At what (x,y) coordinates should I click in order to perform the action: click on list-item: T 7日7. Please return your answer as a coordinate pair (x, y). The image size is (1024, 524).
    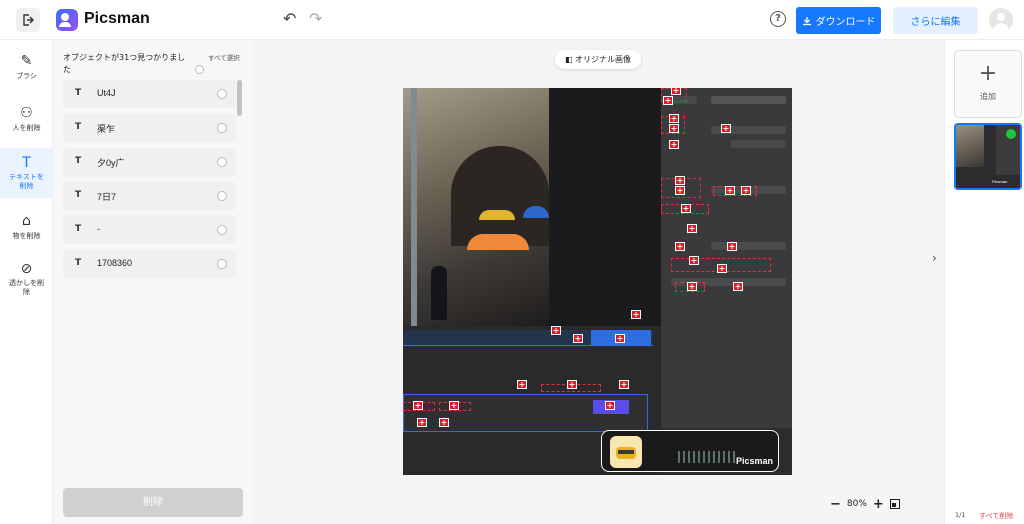
    Looking at the image, I should click on (149, 196).